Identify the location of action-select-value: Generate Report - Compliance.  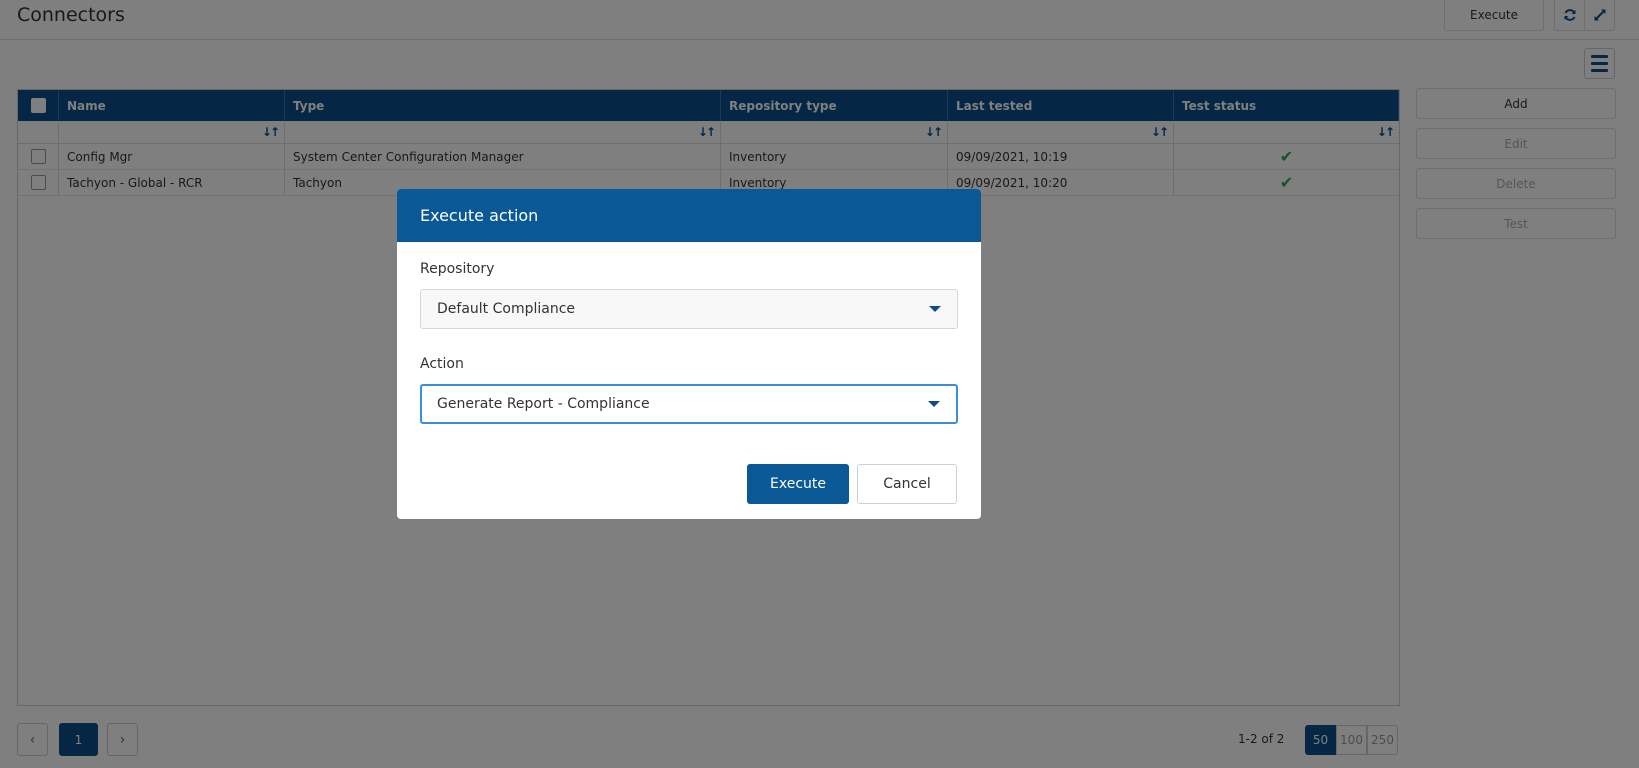
(543, 404).